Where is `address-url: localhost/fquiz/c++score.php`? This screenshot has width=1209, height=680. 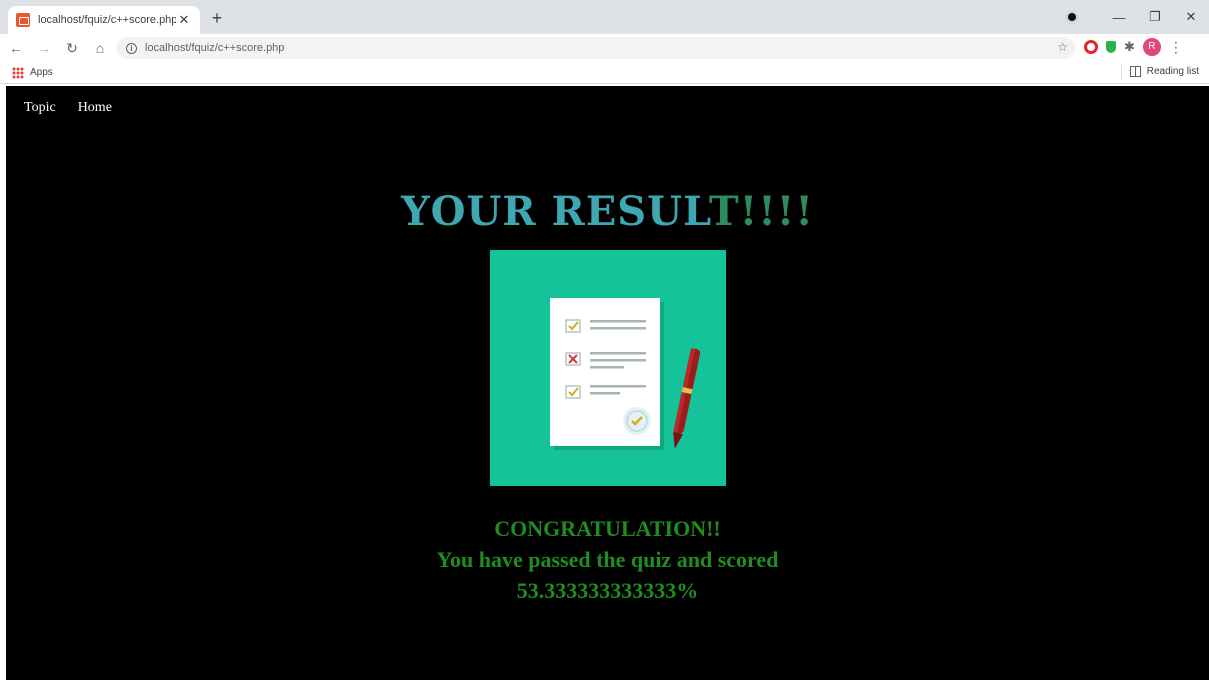 address-url: localhost/fquiz/c++score.php is located at coordinates (214, 48).